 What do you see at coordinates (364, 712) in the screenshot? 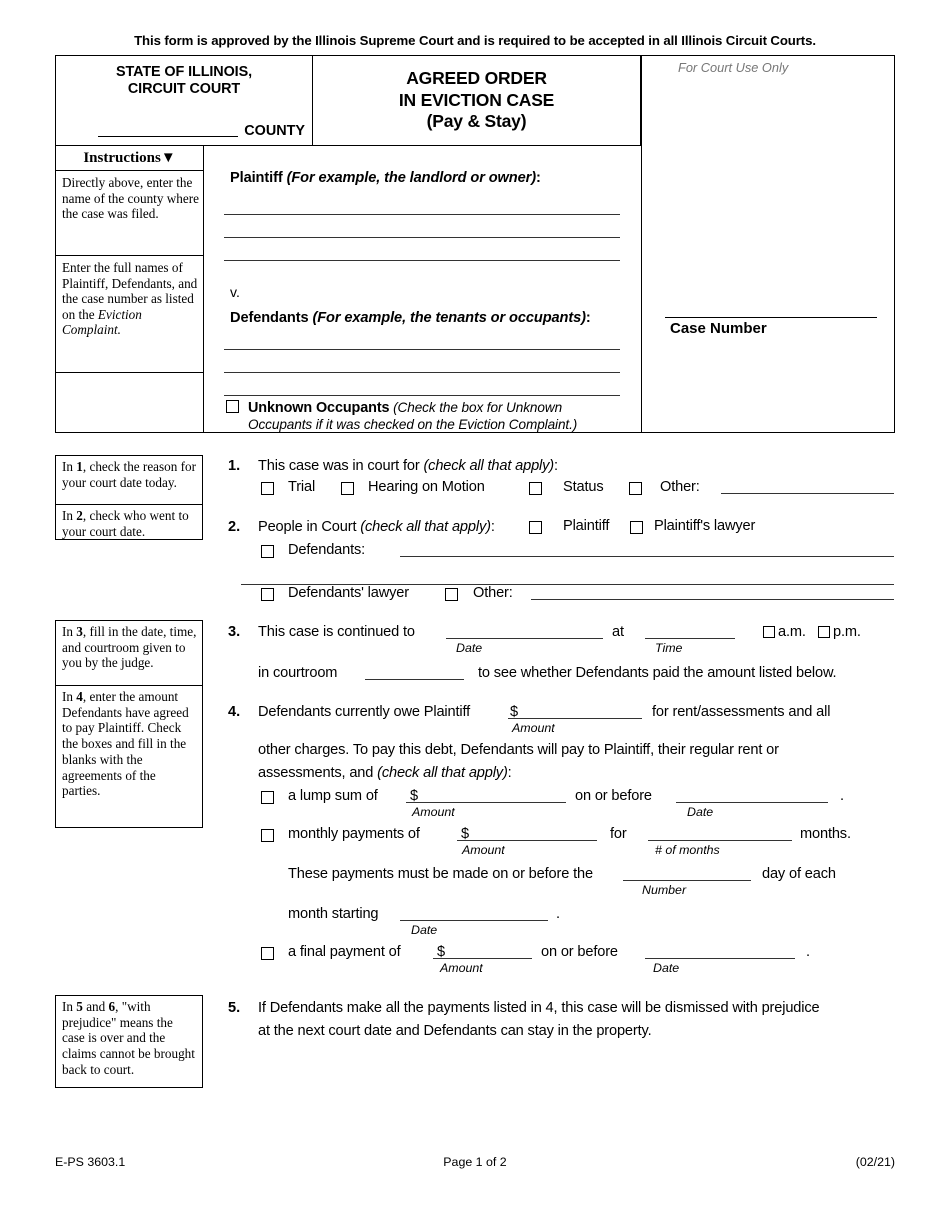
I see `item-4-line-1-a: Defendants currently owe Plaintiff` at bounding box center [364, 712].